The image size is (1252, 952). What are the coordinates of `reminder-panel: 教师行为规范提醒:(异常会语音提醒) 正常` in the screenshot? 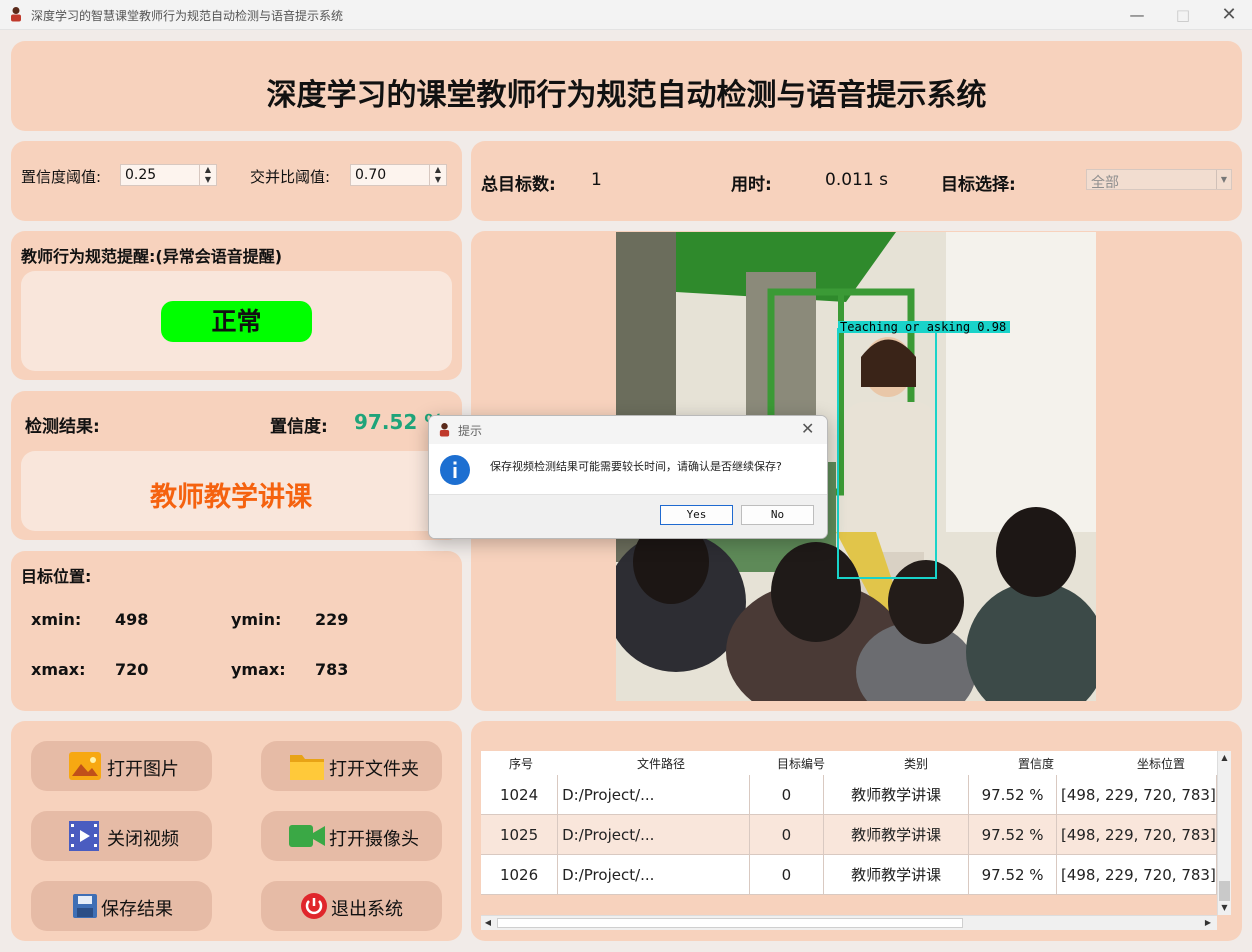 It's located at (236, 305).